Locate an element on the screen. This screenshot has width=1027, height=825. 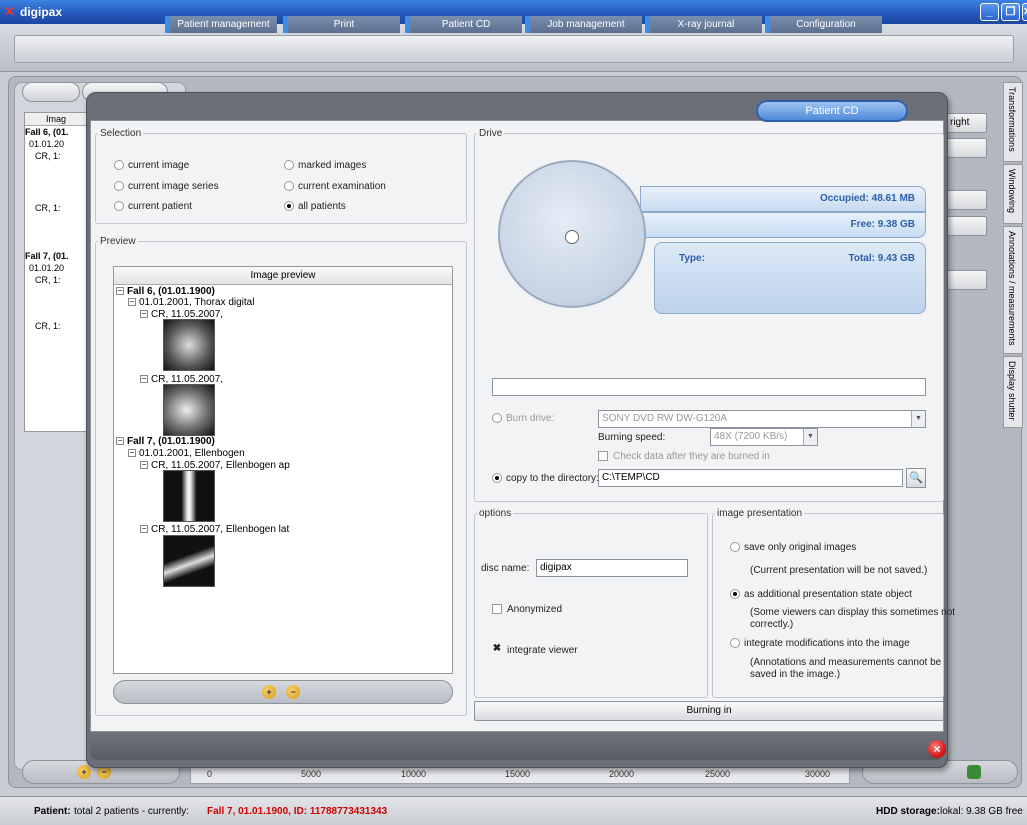
tree-exam-ellenbogen: −01.01.2001, Ellenbogen is located at coordinates (186, 453).